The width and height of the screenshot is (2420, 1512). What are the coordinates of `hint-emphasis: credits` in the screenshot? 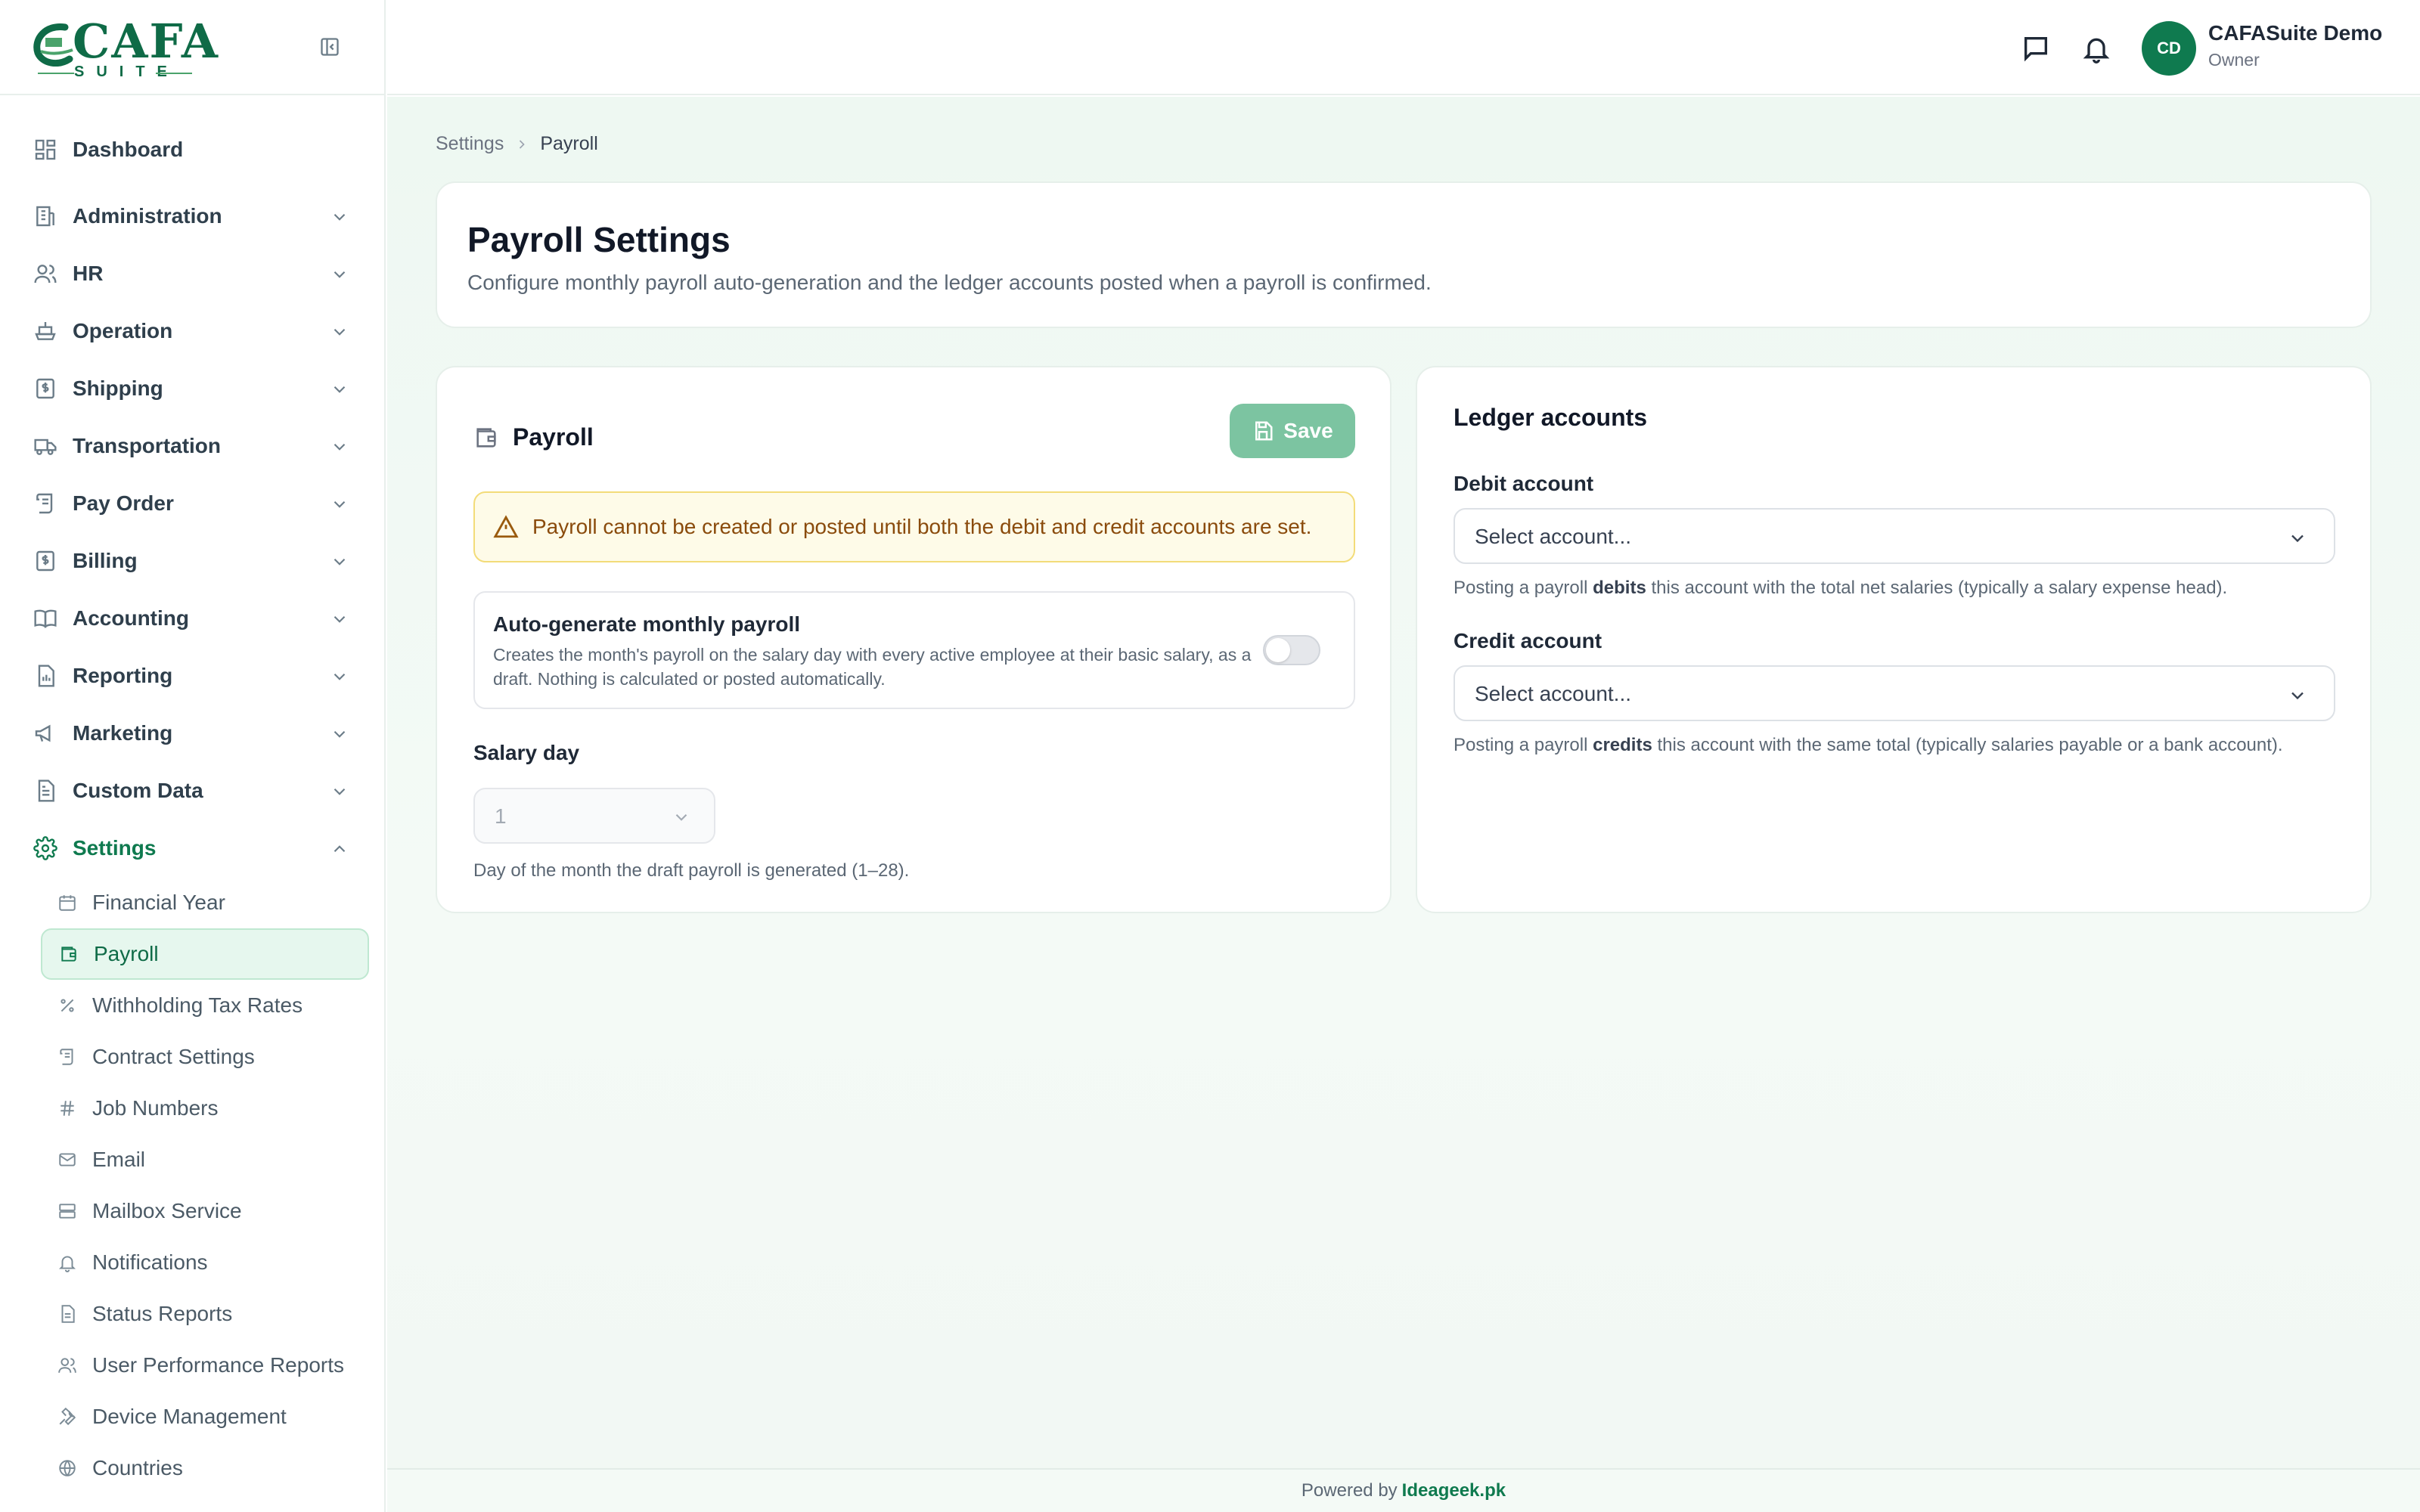 It's located at (1622, 745).